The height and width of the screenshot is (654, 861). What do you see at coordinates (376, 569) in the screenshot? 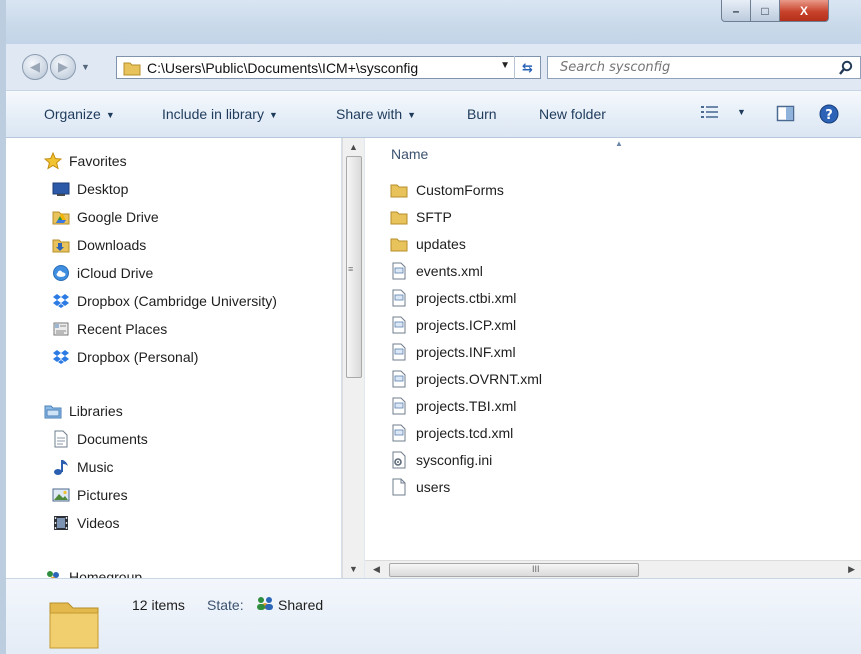
I see `scroll-left-icon: ◀` at bounding box center [376, 569].